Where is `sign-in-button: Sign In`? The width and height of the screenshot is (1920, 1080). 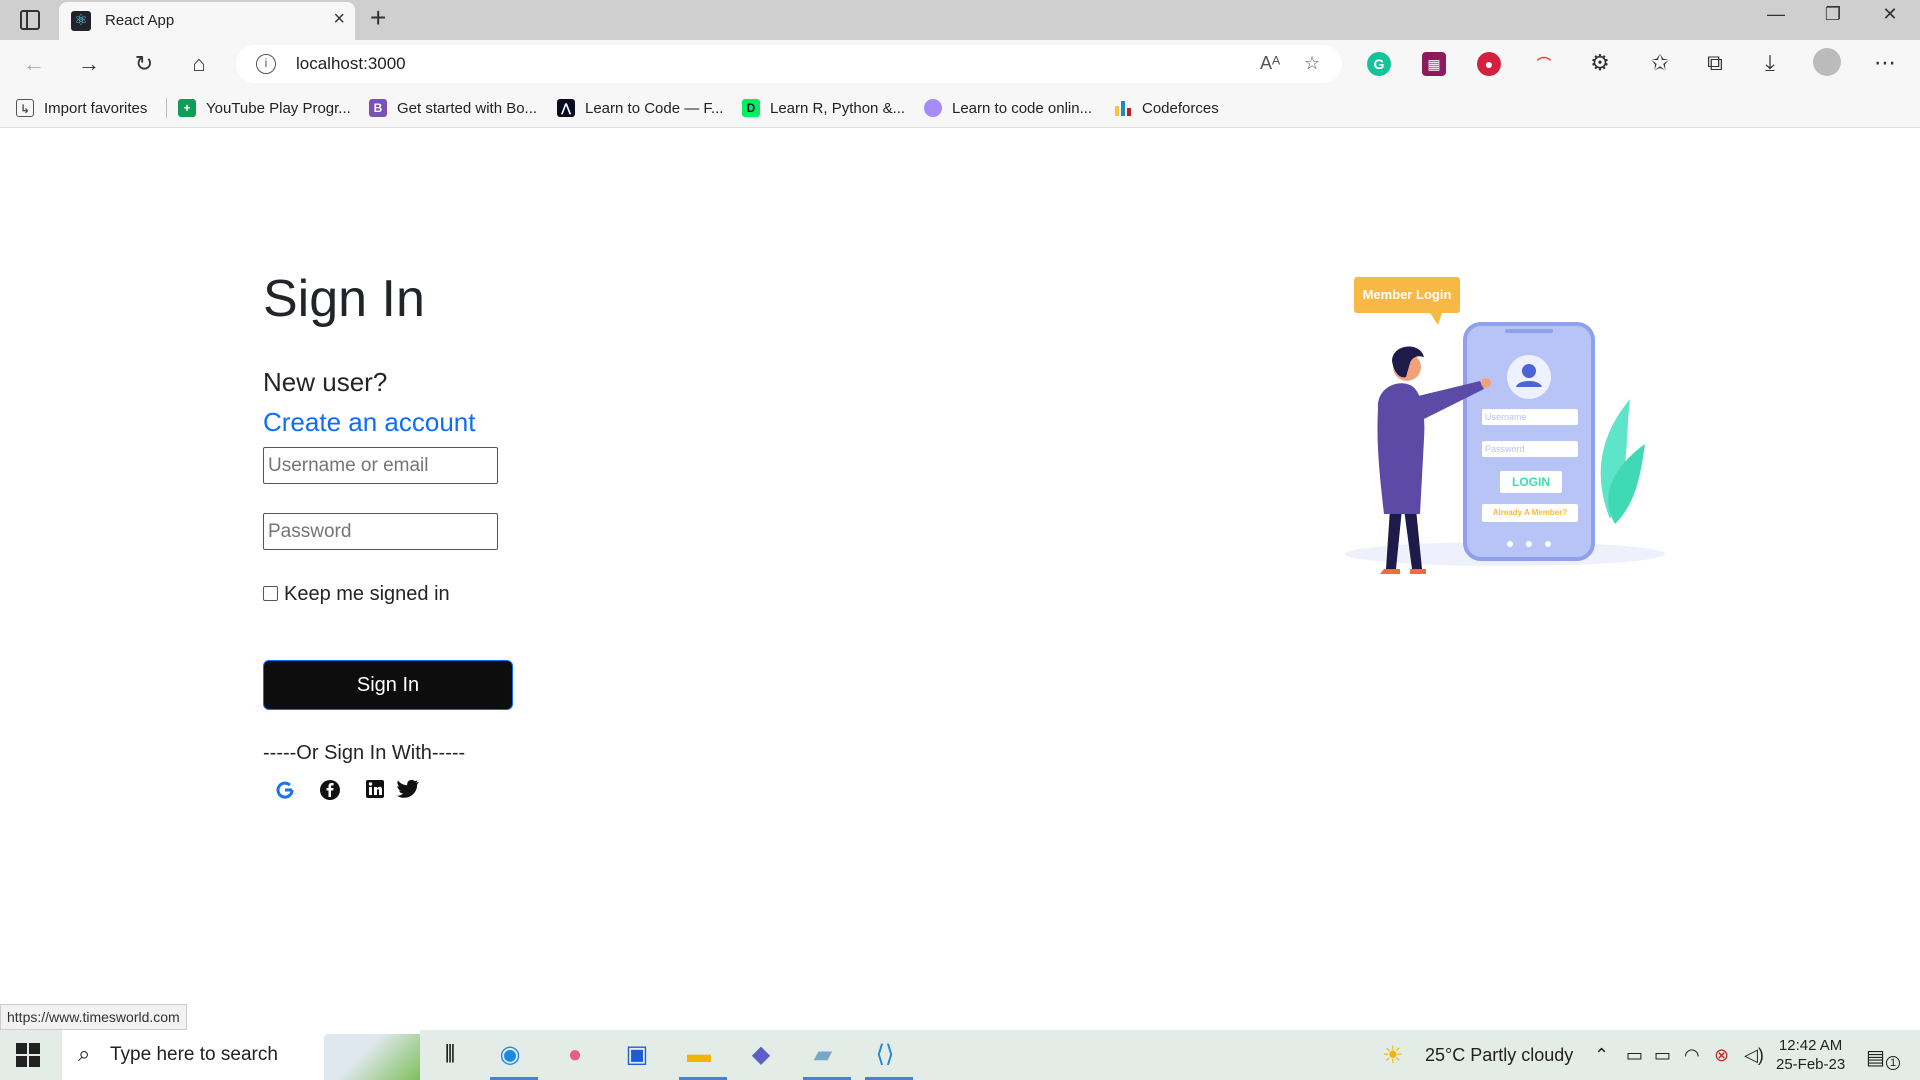 sign-in-button: Sign In is located at coordinates (388, 685).